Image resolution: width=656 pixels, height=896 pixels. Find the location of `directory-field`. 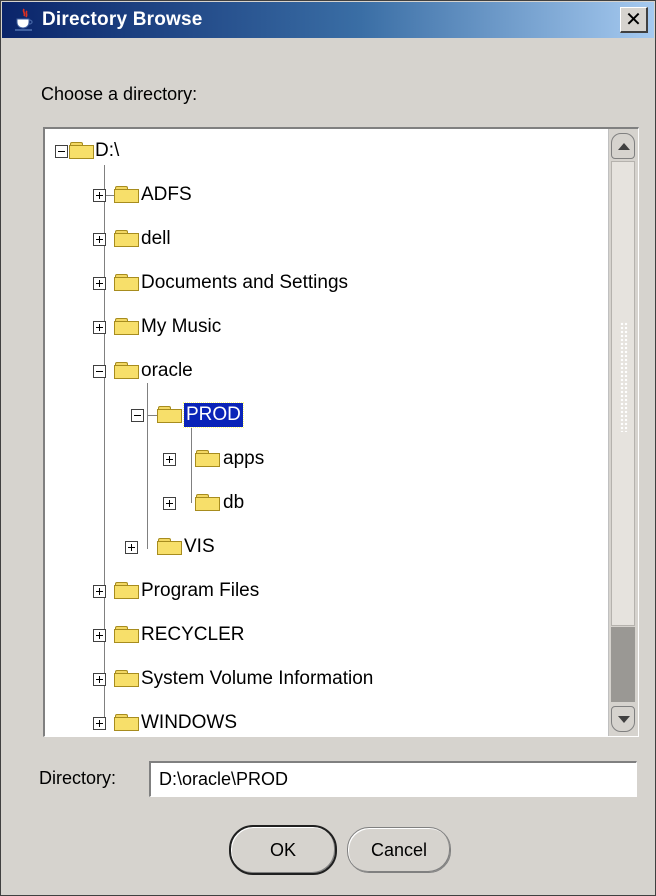

directory-field is located at coordinates (393, 779).